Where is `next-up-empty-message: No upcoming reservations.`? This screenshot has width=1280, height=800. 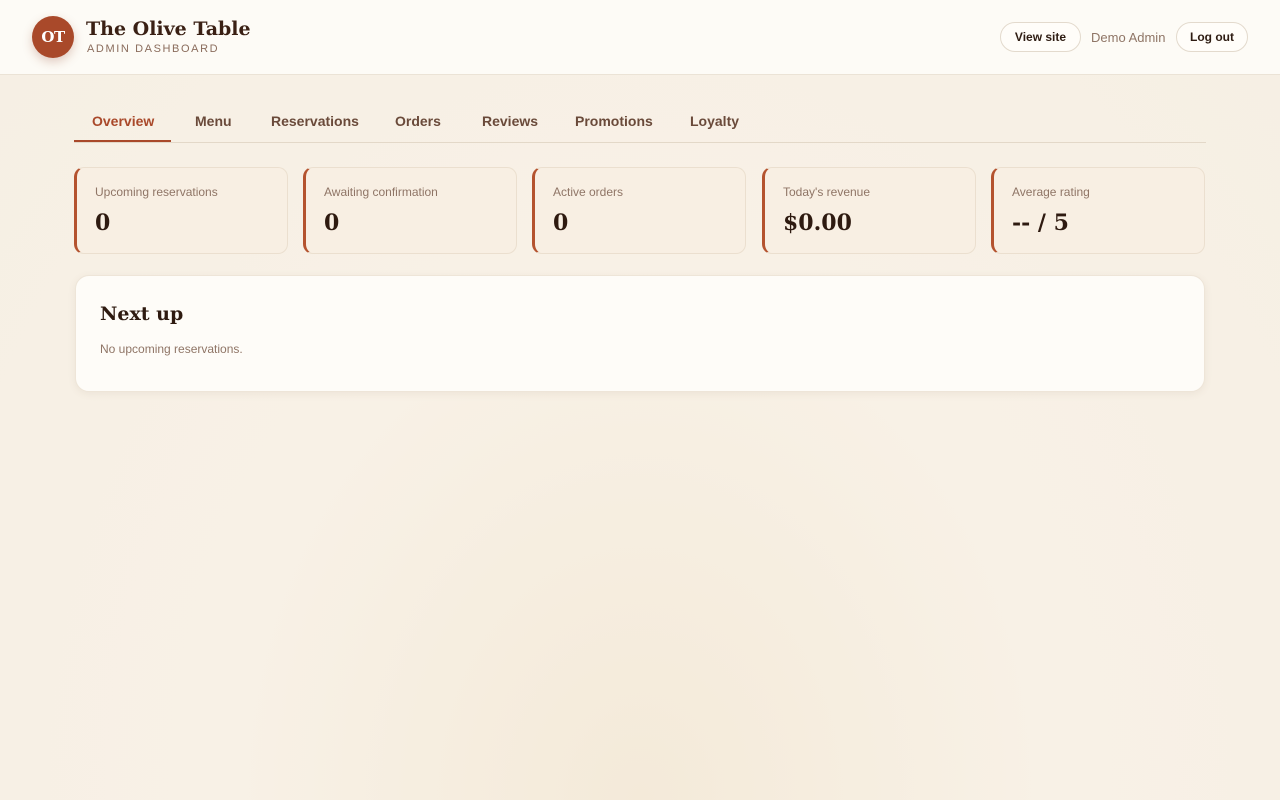 next-up-empty-message: No upcoming reservations. is located at coordinates (171, 349).